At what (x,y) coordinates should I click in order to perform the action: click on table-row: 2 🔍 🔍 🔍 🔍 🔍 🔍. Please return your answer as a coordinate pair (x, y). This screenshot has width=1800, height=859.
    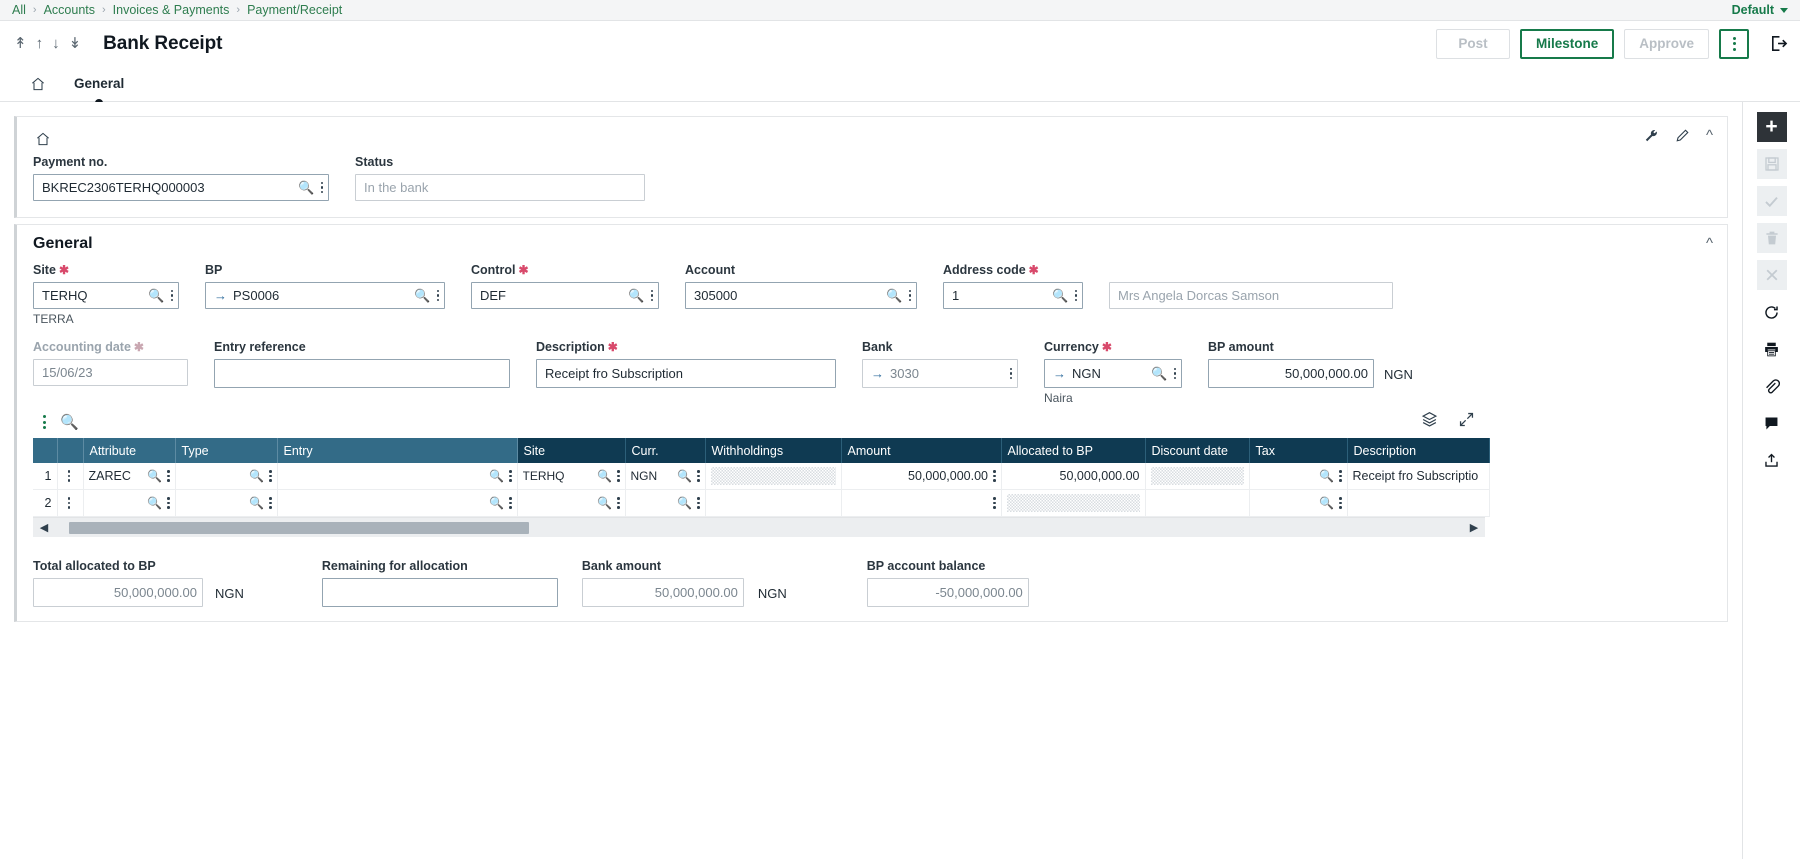
    Looking at the image, I should click on (761, 503).